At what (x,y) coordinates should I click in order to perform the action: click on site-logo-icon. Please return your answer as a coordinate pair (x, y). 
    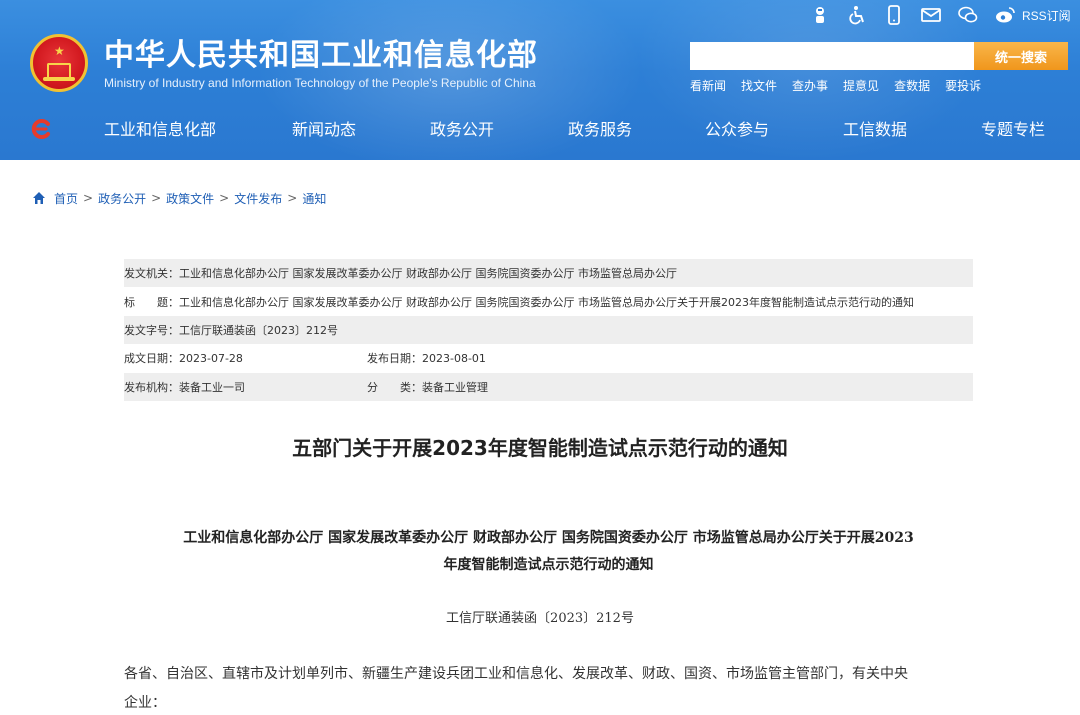
    Looking at the image, I should click on (41, 129).